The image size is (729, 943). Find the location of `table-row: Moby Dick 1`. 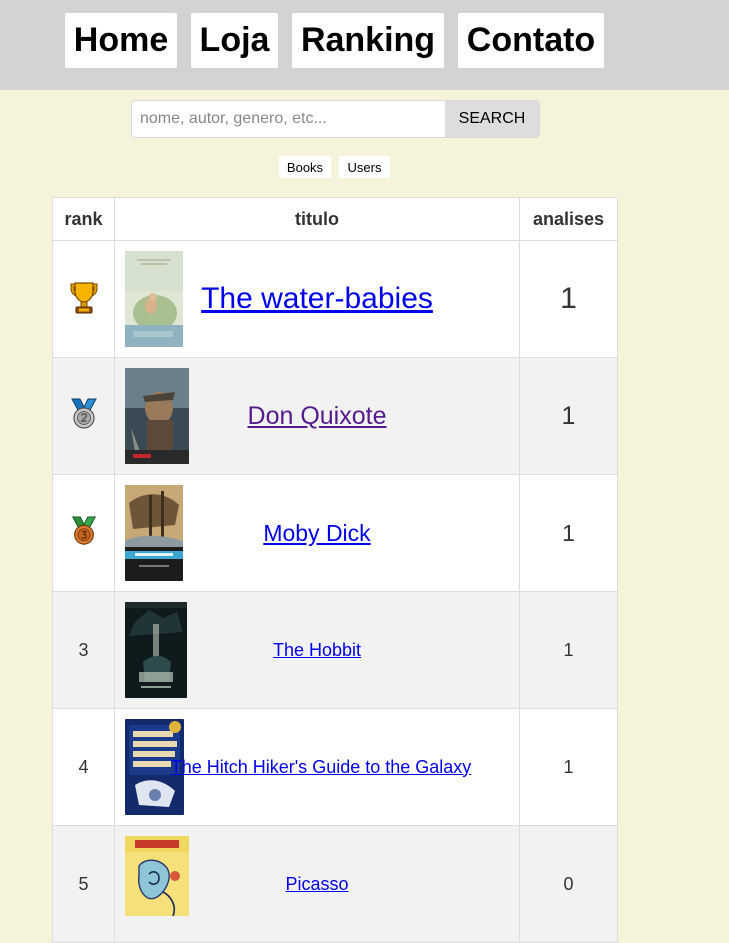

table-row: Moby Dick 1 is located at coordinates (335, 533).